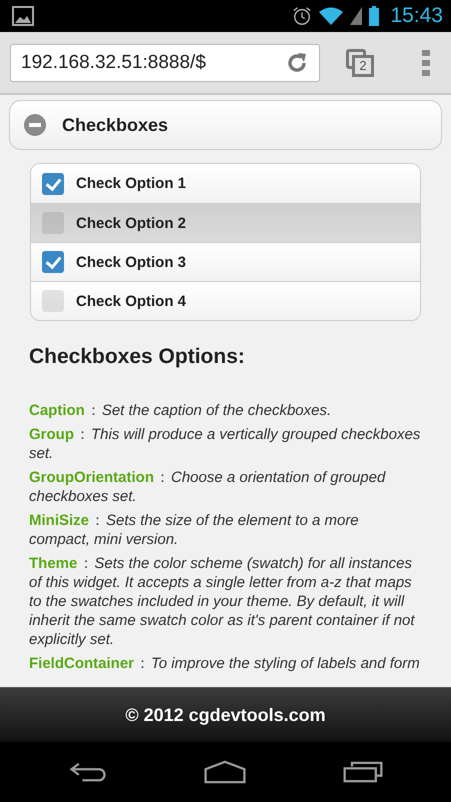  I want to click on picture-icon, so click(23, 16).